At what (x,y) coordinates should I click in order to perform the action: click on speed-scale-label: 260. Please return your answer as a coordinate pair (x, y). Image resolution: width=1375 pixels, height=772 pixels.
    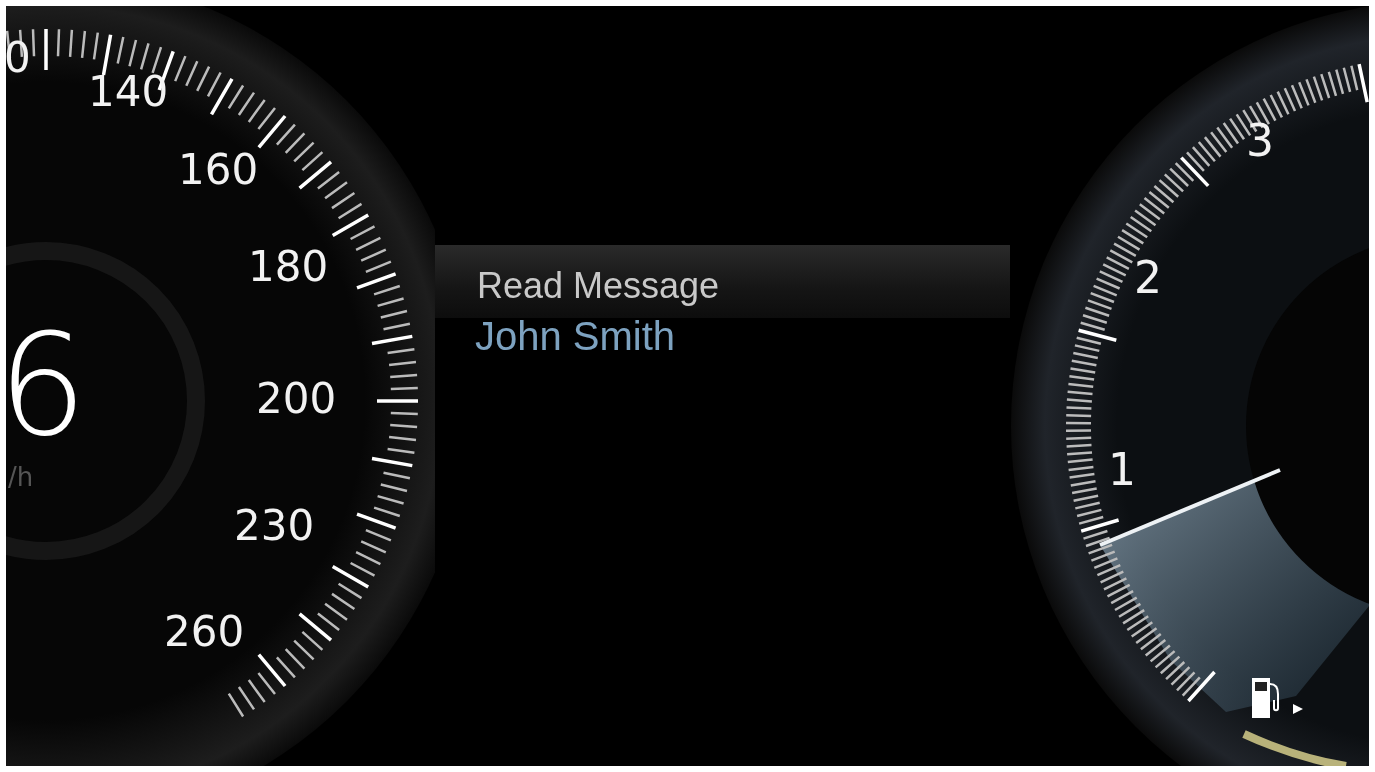
    Looking at the image, I should click on (204, 631).